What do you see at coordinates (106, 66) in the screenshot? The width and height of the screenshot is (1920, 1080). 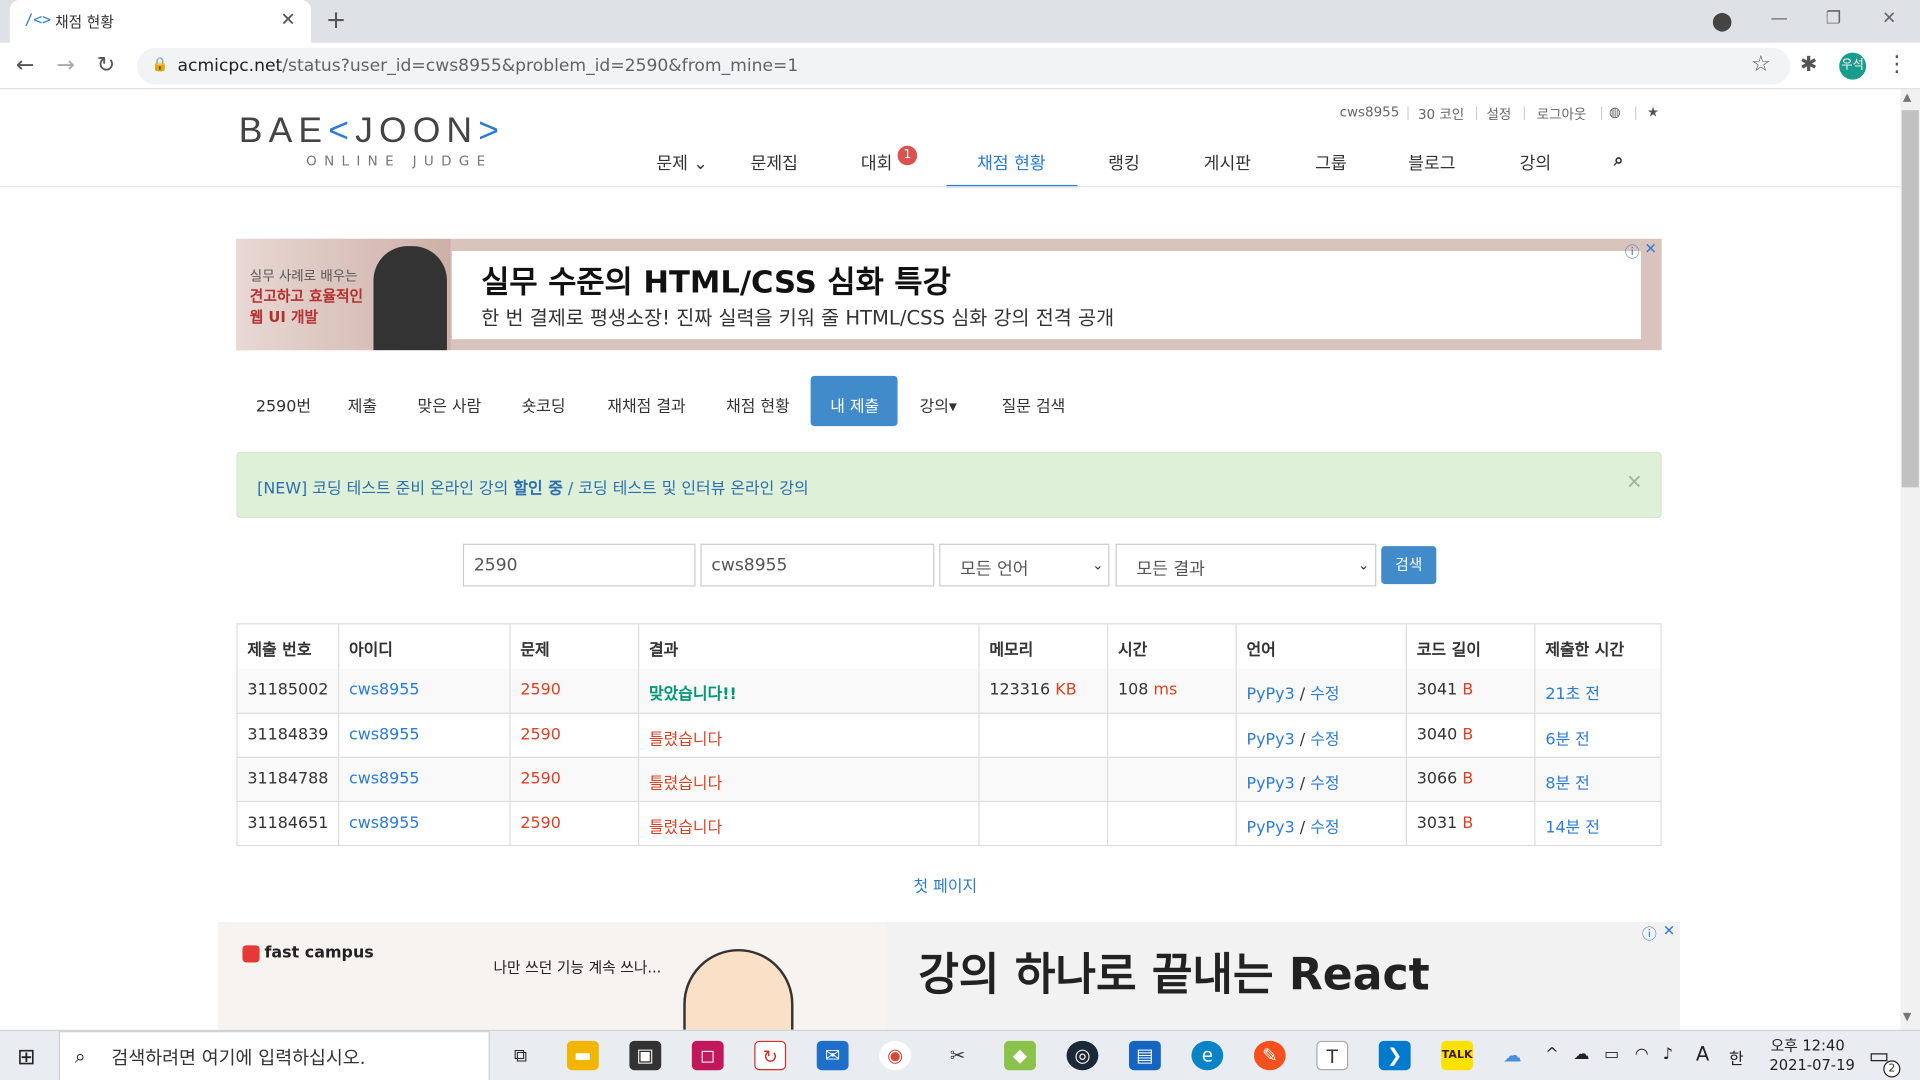 I see `reload-icon: ↻` at bounding box center [106, 66].